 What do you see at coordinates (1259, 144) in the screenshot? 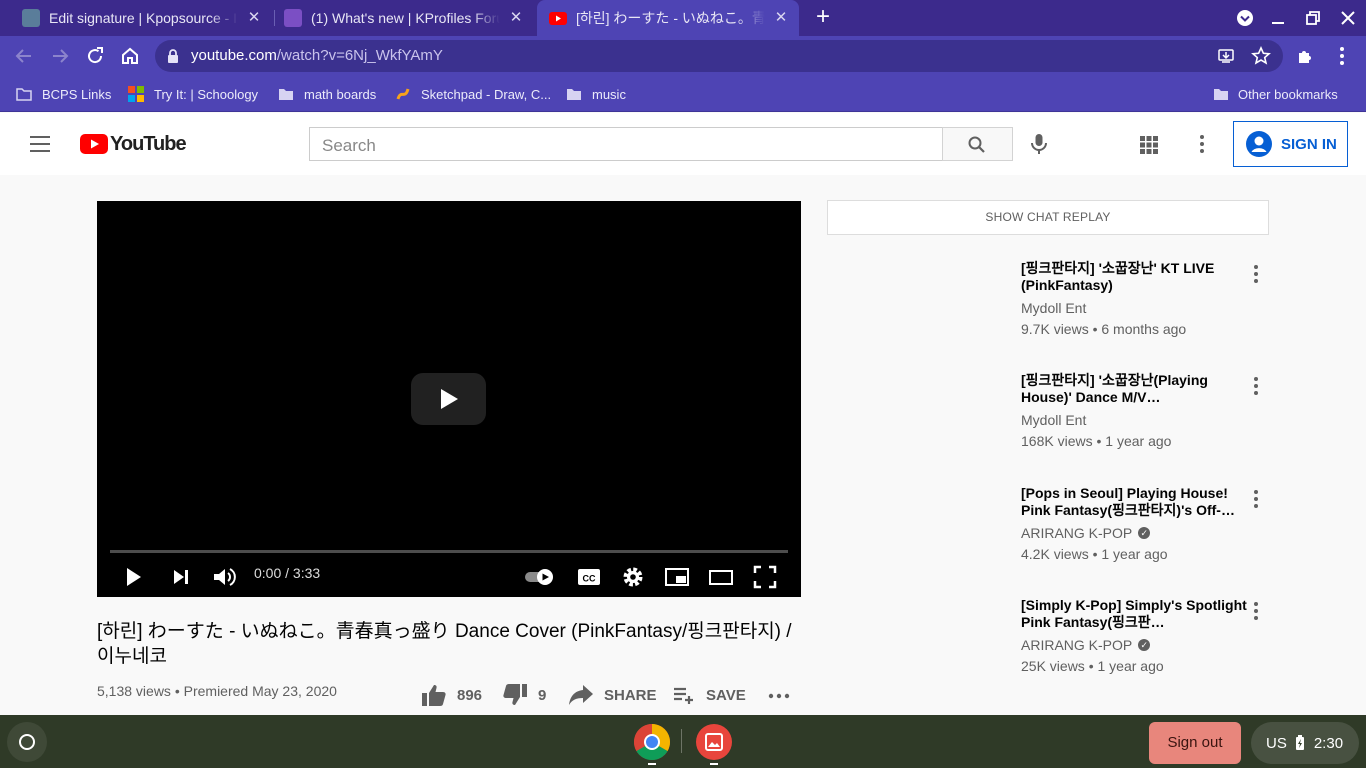
I see `account-icon` at bounding box center [1259, 144].